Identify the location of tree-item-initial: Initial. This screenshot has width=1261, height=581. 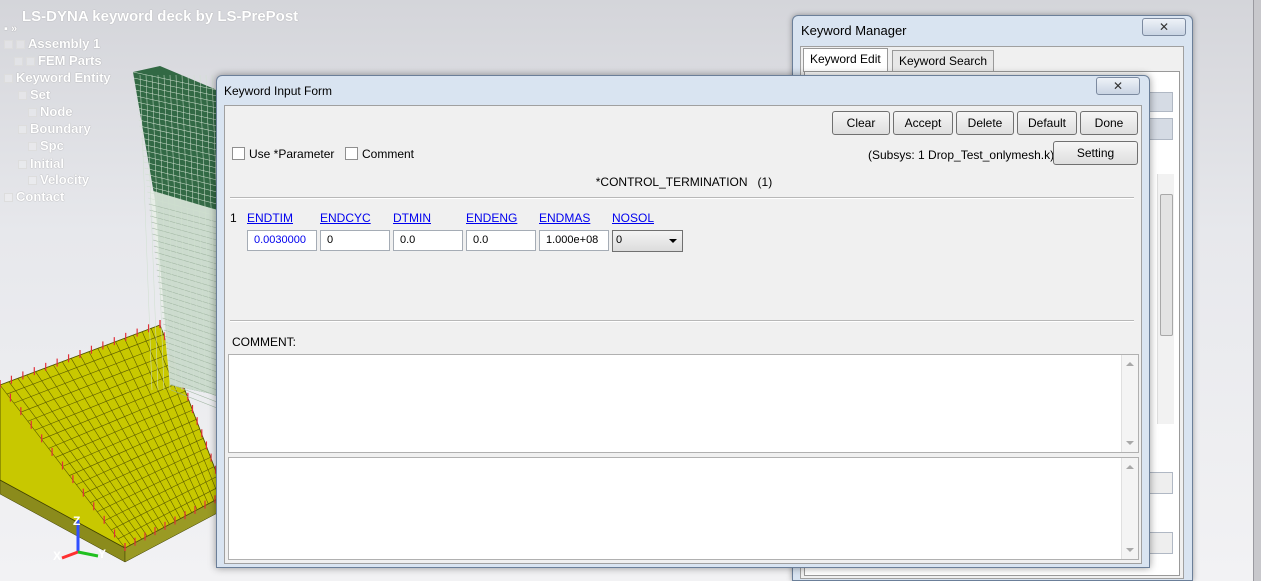
(41, 163).